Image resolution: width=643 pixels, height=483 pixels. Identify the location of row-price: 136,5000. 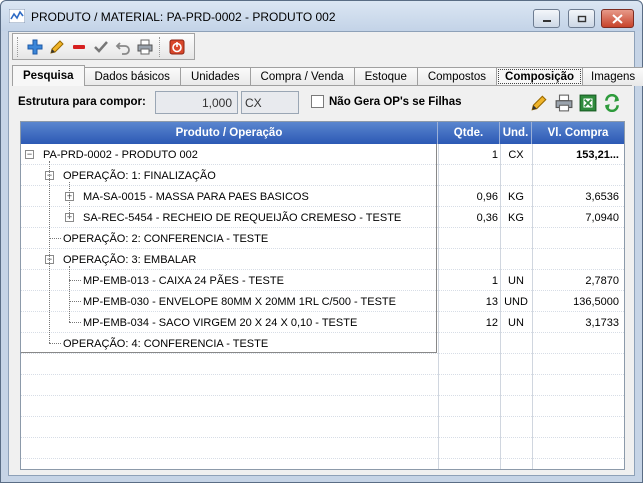
(596, 301).